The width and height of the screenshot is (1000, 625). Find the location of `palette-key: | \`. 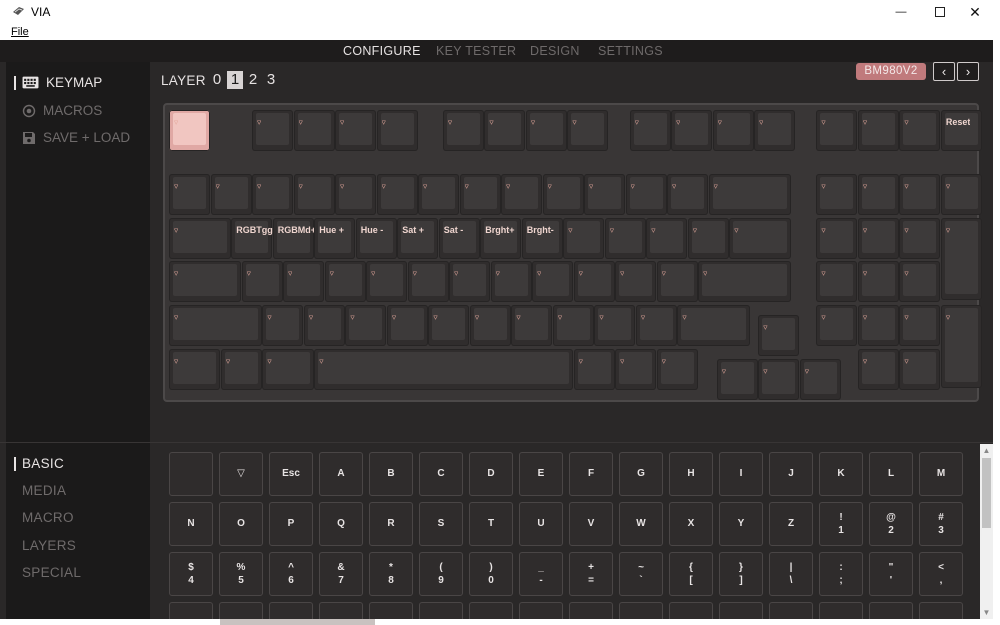

palette-key: | \ is located at coordinates (791, 574).